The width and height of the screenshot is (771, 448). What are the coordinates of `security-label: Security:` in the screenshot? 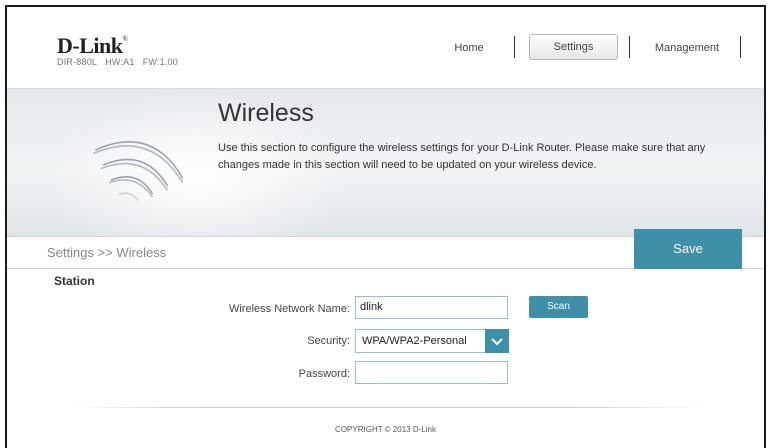 It's located at (328, 341).